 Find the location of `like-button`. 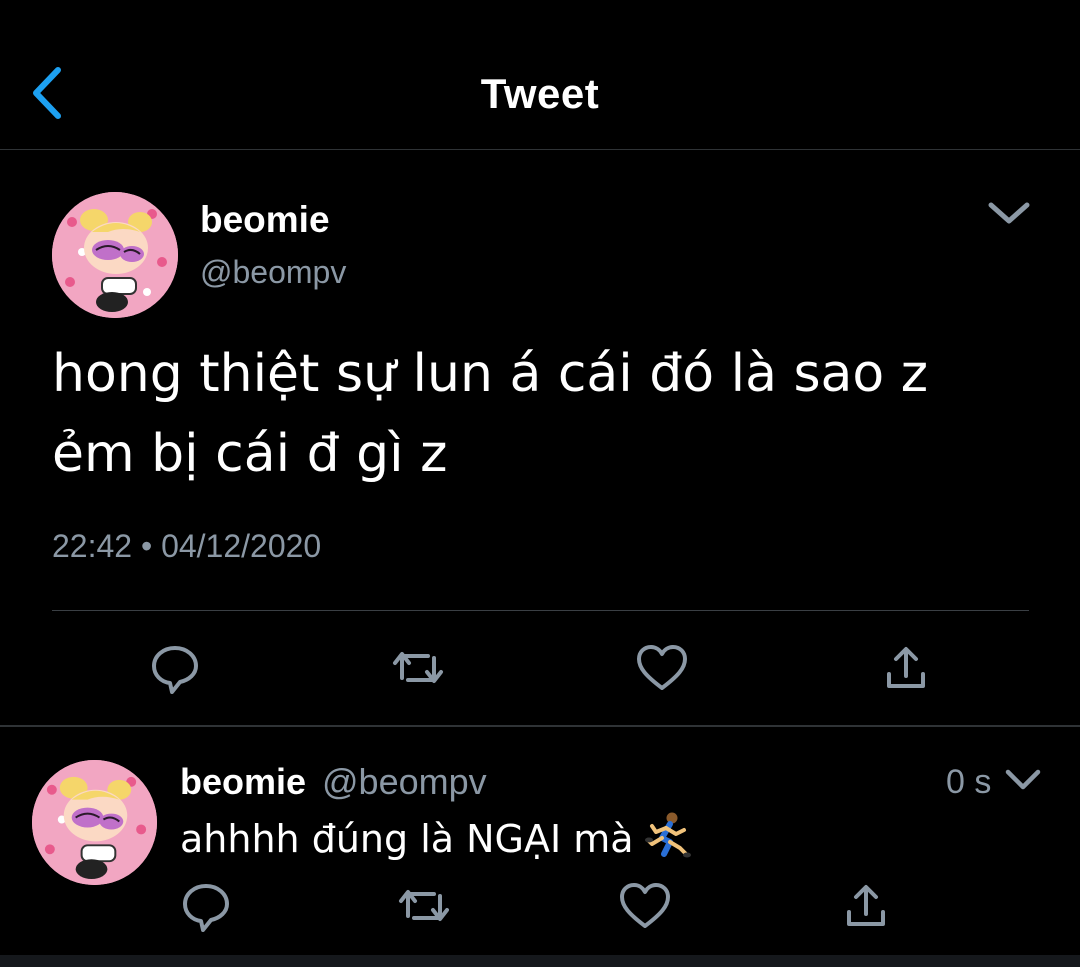

like-button is located at coordinates (662, 668).